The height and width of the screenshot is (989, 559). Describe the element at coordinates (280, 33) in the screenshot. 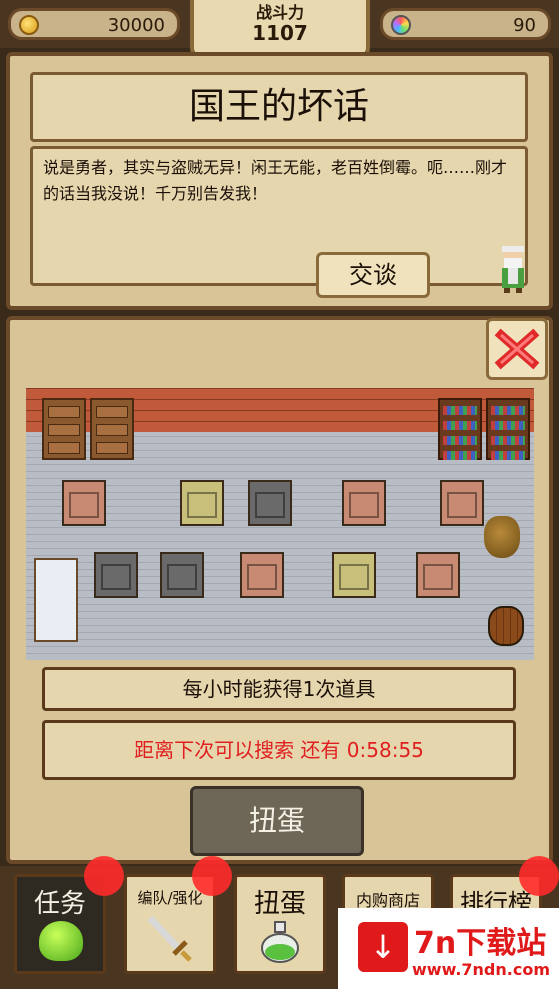

I see `combat-power-value: 1107` at that location.